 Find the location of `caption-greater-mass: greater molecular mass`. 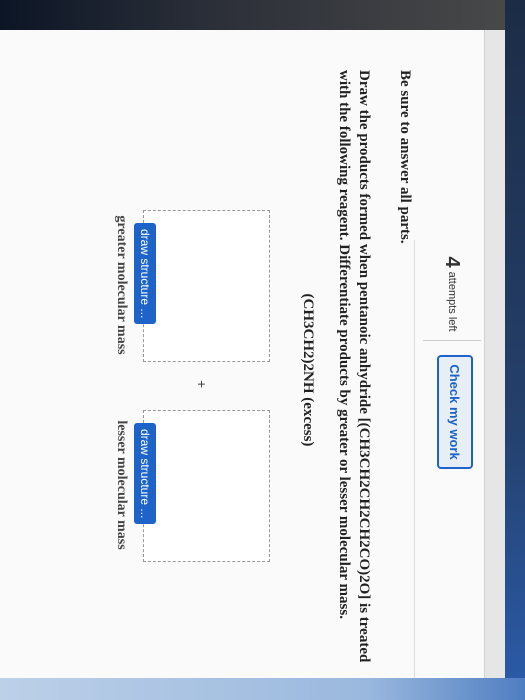

caption-greater-mass: greater molecular mass is located at coordinates (121, 285).